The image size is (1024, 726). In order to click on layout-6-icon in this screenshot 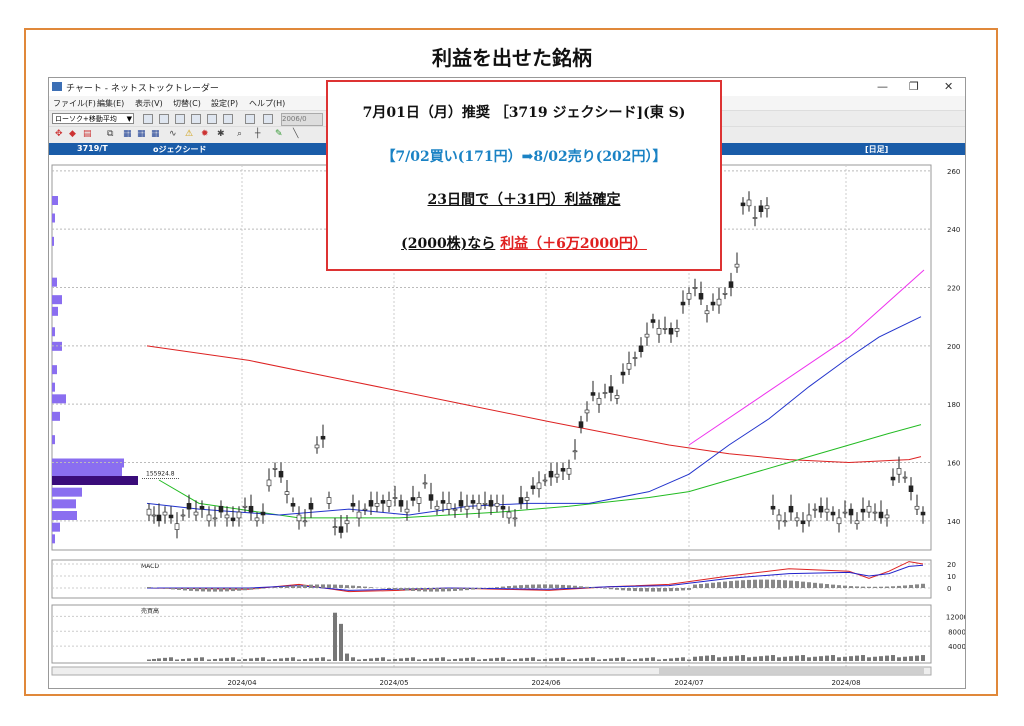, I will do `click(228, 119)`.